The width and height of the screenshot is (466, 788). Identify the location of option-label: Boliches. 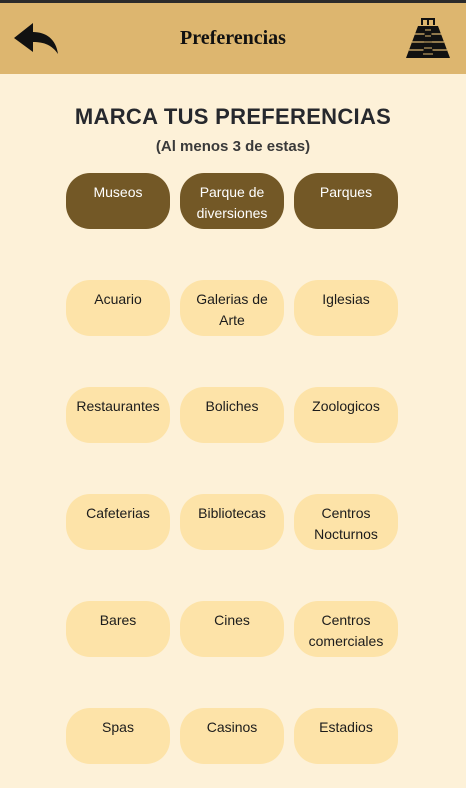
(232, 406).